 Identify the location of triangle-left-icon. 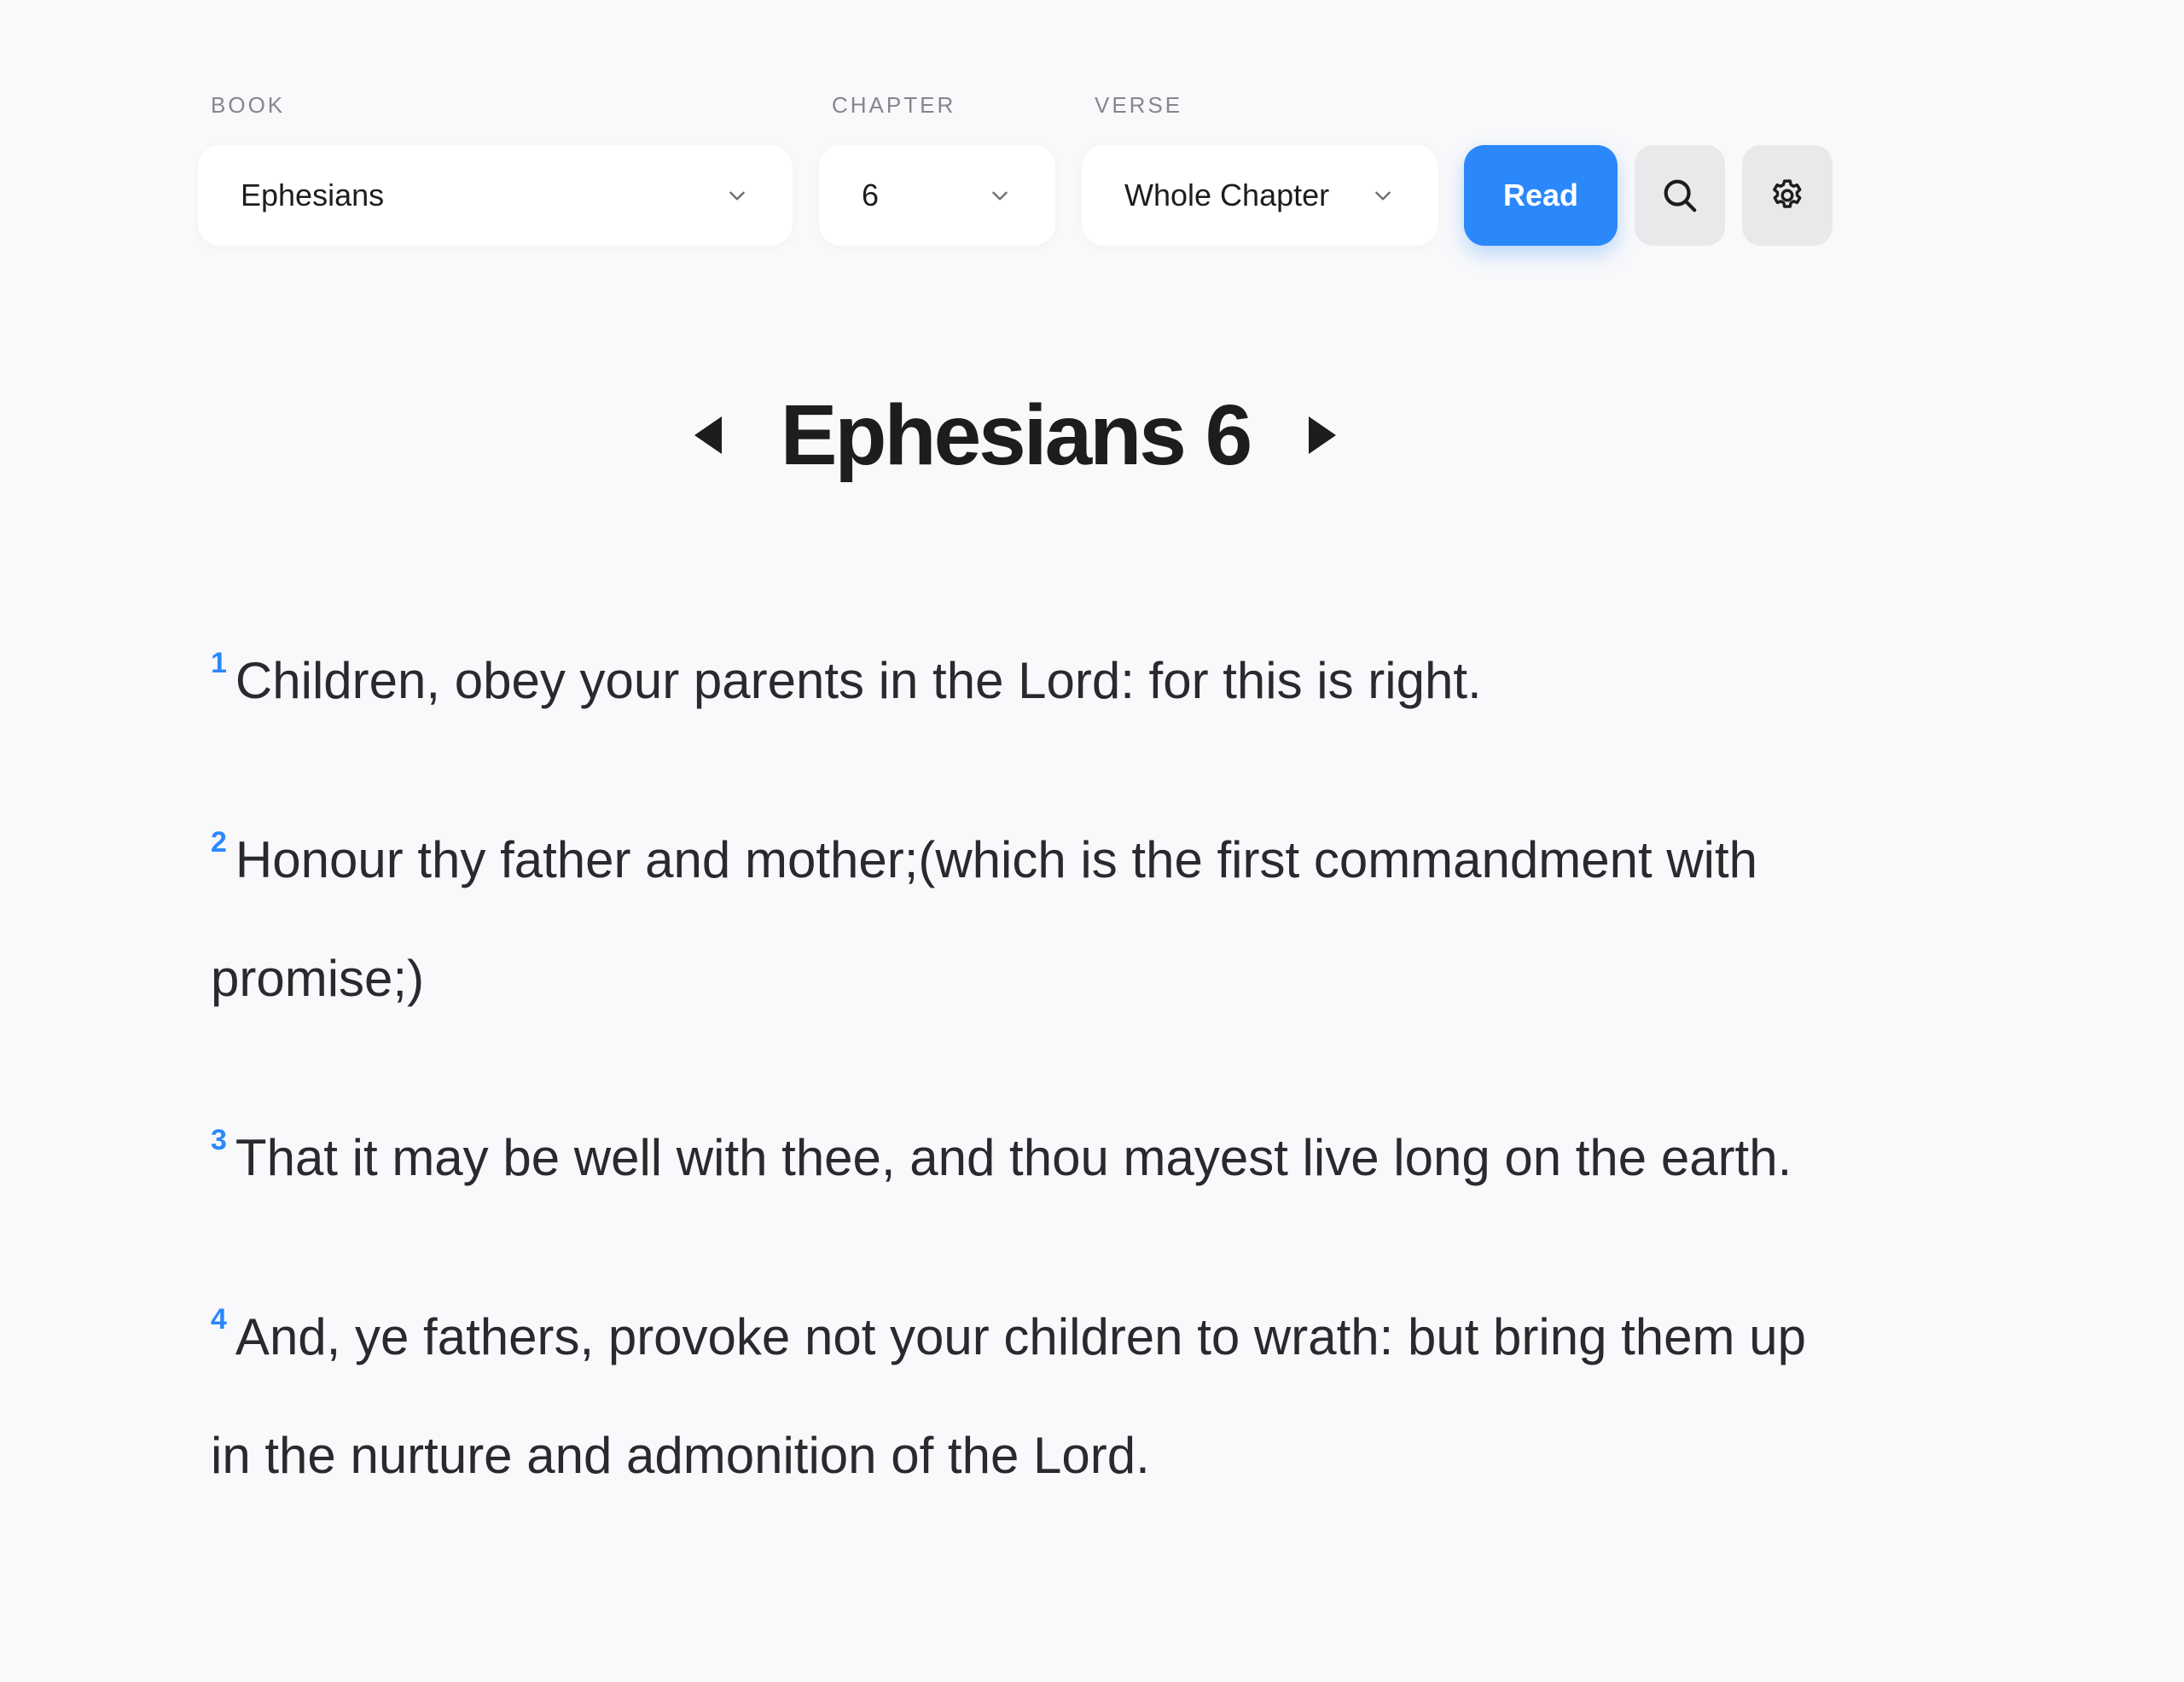
(708, 435).